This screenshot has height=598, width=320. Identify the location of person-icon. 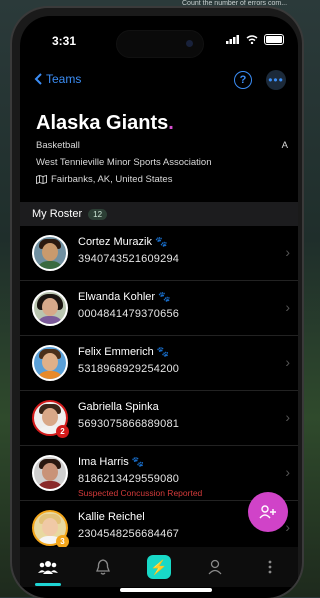
(215, 567).